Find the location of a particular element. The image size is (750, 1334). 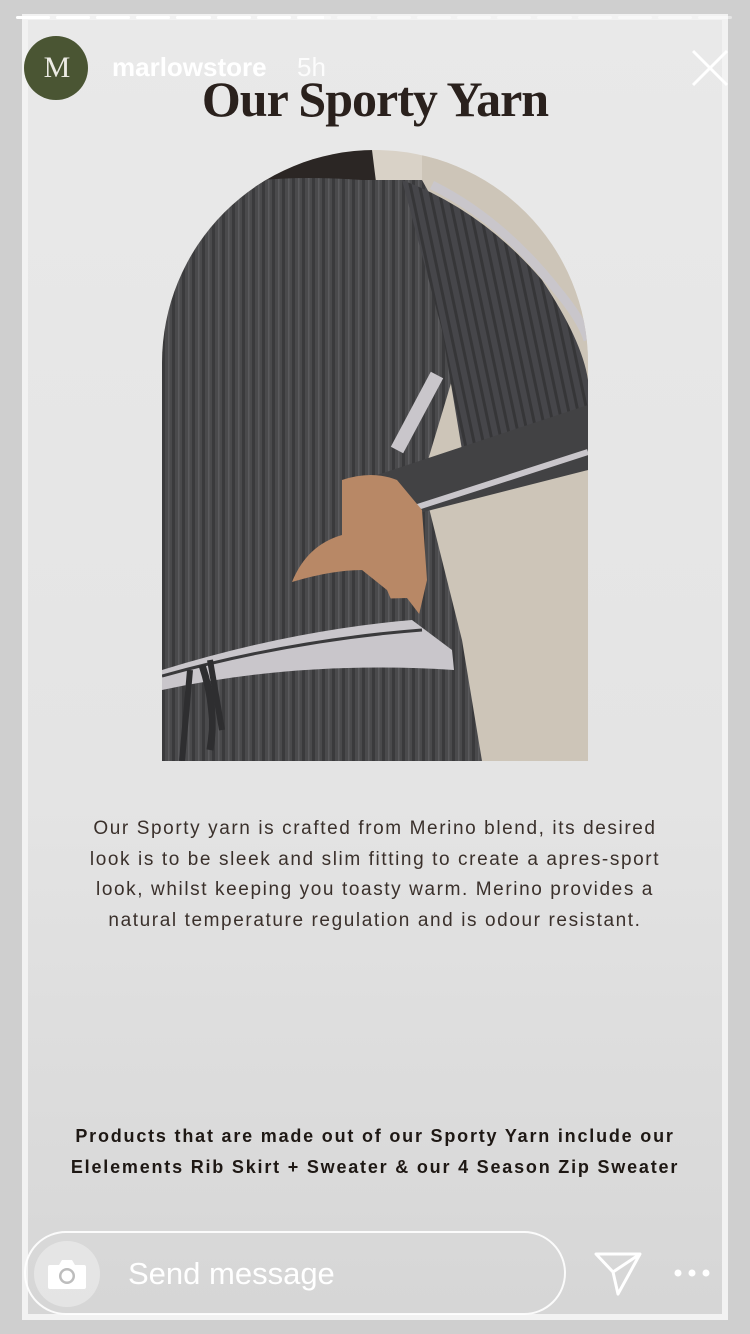

send-icon is located at coordinates (618, 1274).